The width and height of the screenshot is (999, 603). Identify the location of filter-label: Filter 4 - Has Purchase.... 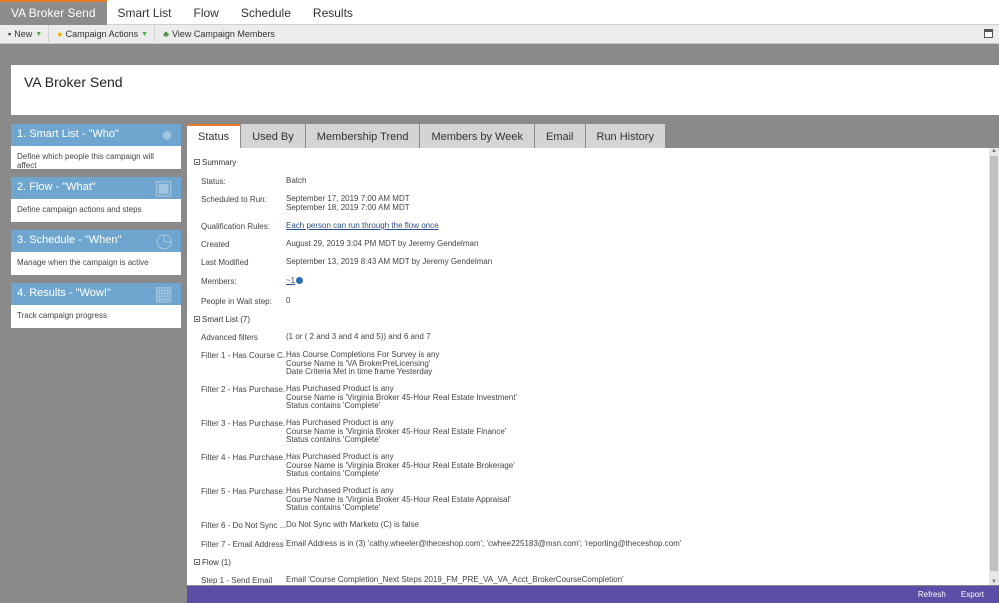
(243, 457).